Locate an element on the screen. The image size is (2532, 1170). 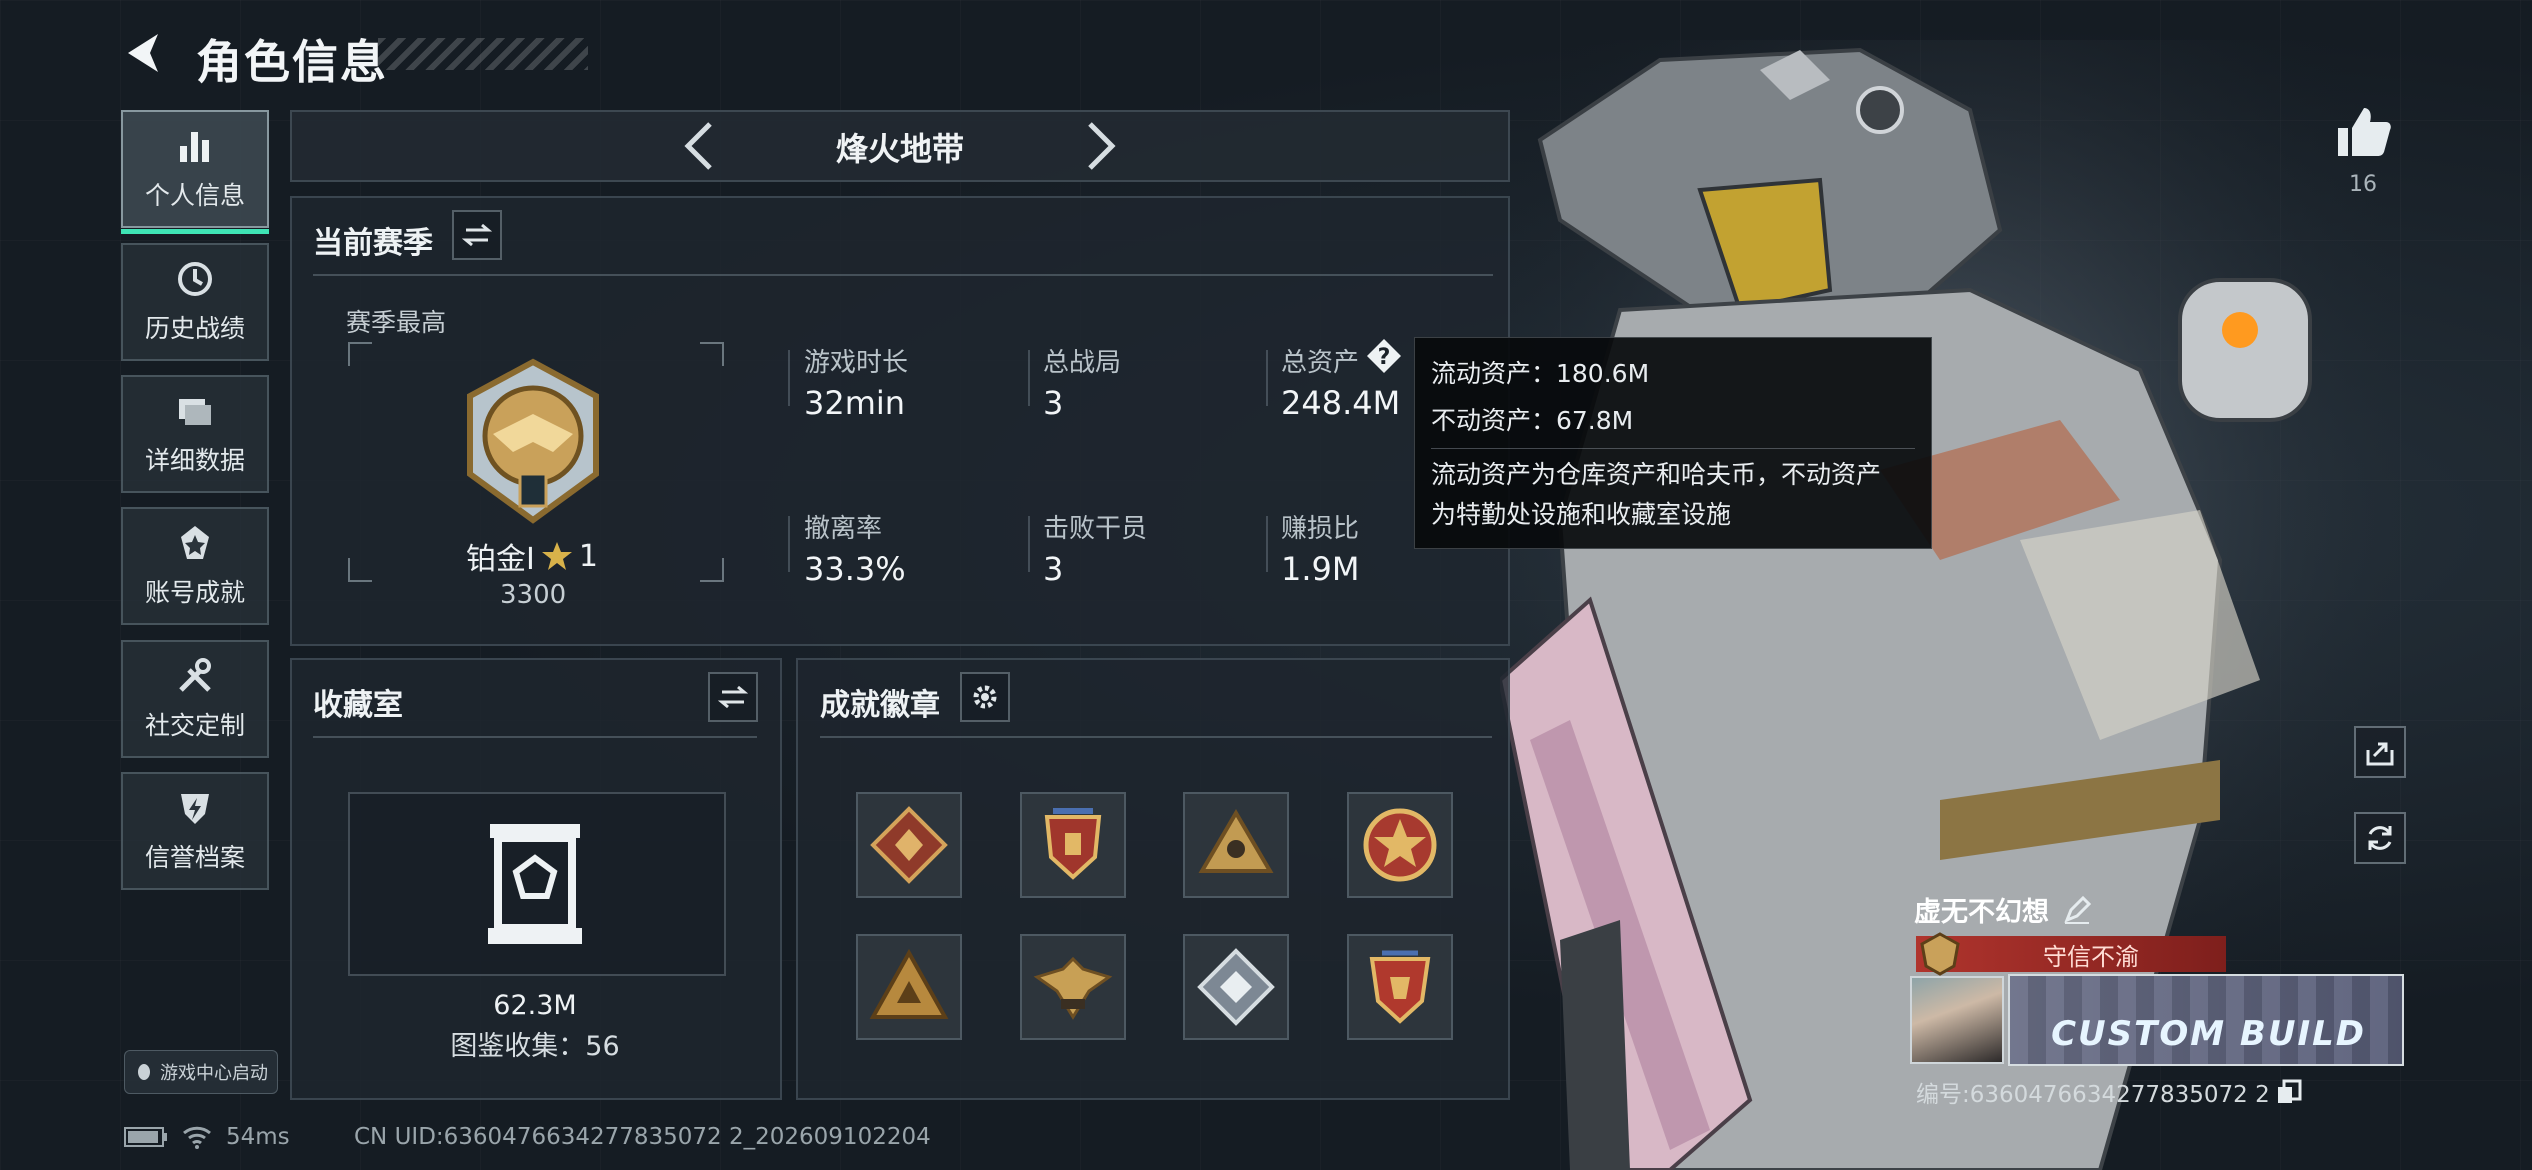
game-center-button: 游戏中心启动 is located at coordinates (201, 1072).